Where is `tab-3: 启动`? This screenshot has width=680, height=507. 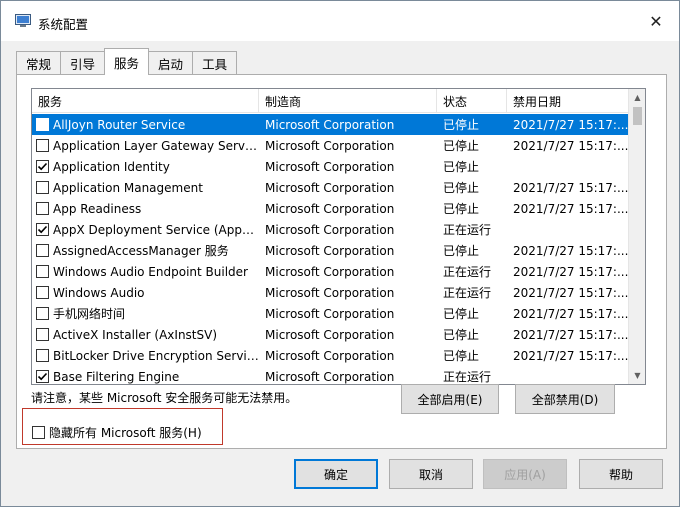
tab-3: 启动 is located at coordinates (171, 63).